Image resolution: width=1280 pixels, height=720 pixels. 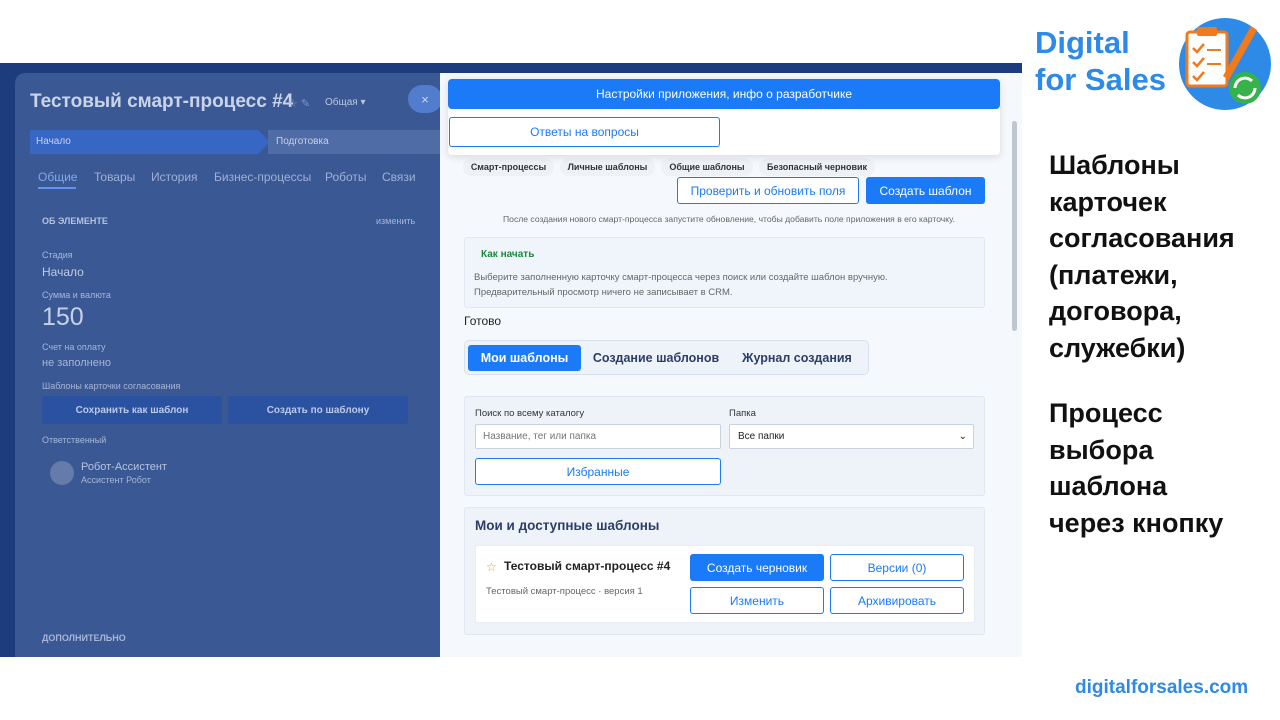 What do you see at coordinates (1108, 486) in the screenshot?
I see `headline-2-line: шаблона` at bounding box center [1108, 486].